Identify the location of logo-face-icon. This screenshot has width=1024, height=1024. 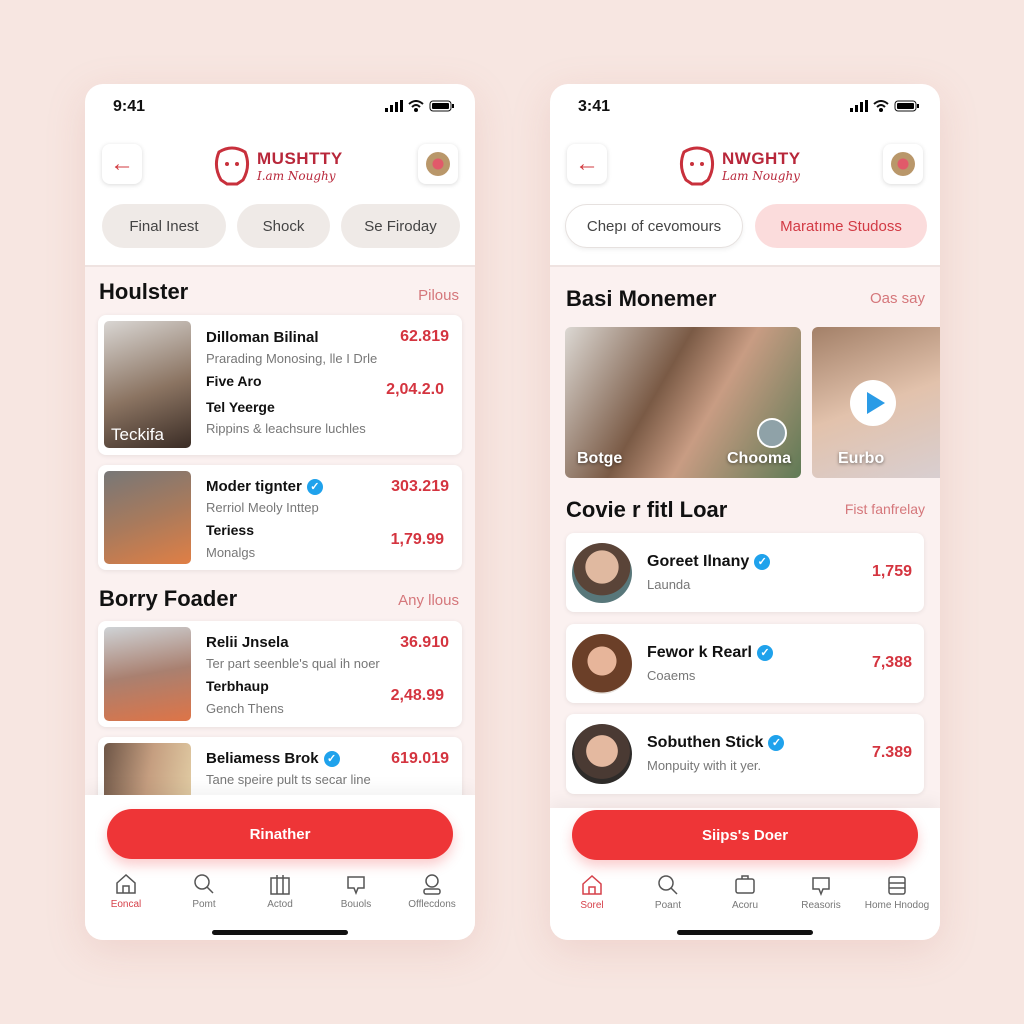
(697, 166).